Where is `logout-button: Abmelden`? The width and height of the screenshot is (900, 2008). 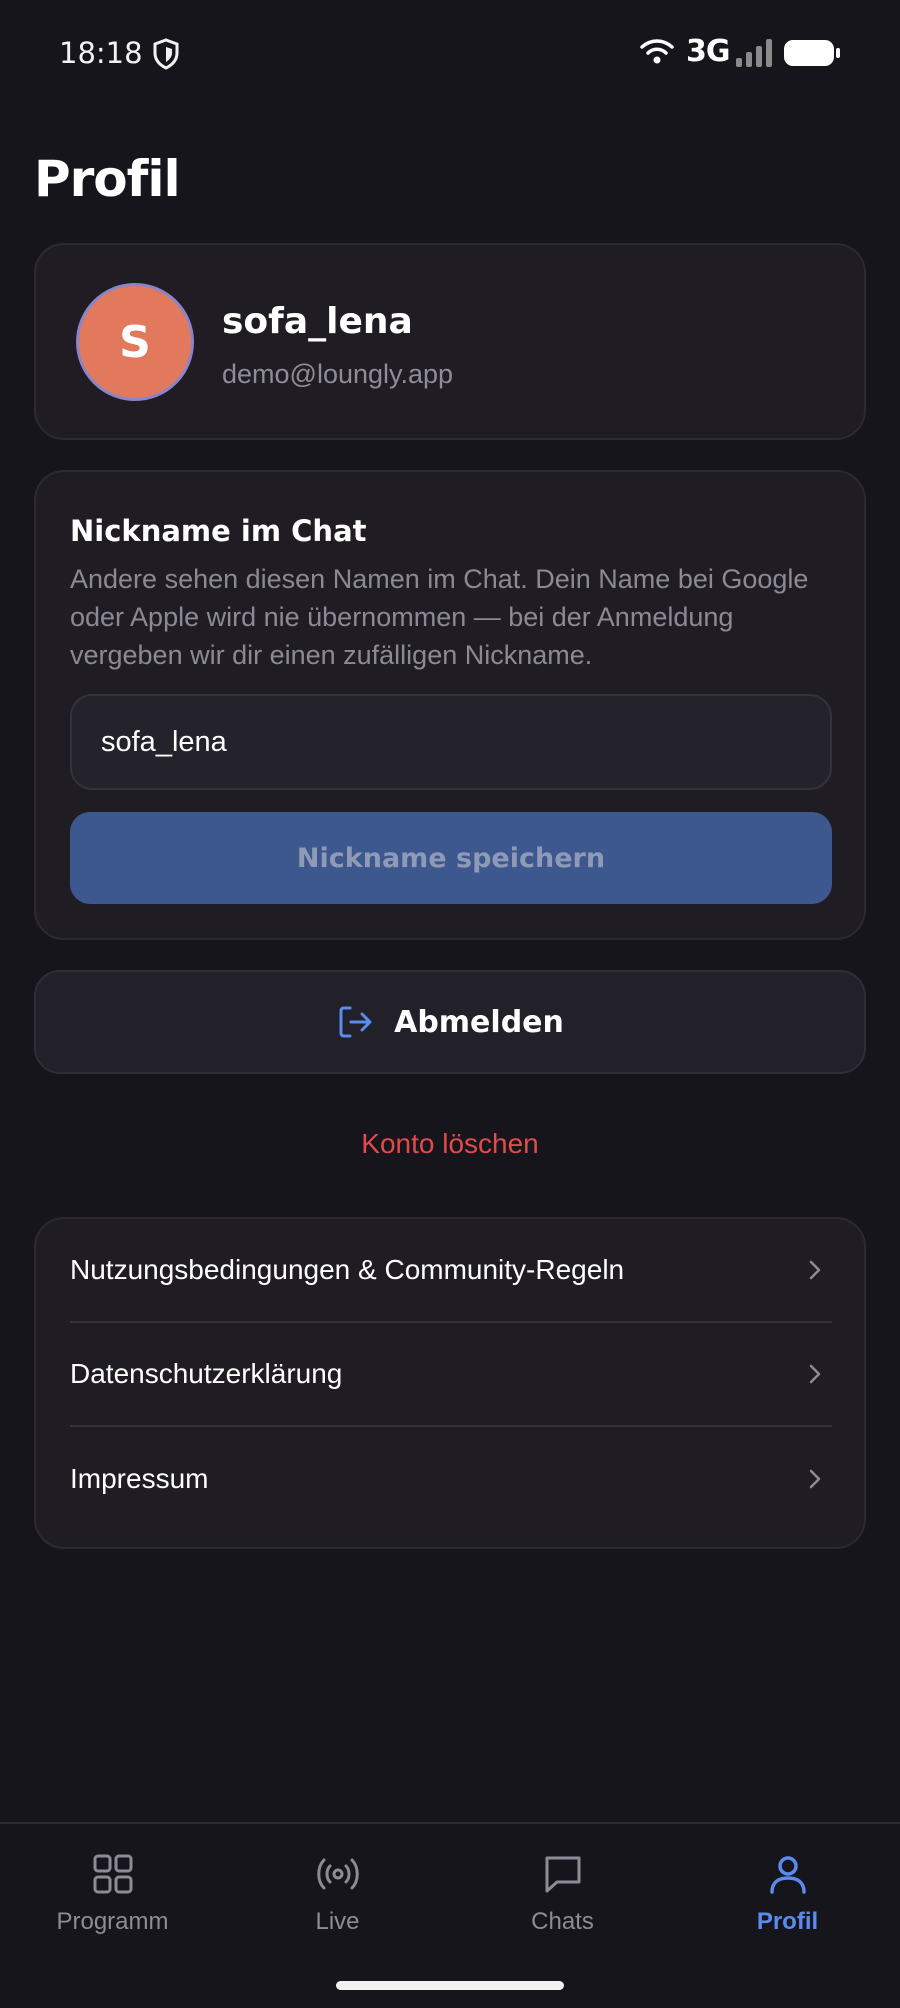
logout-button: Abmelden is located at coordinates (450, 1022).